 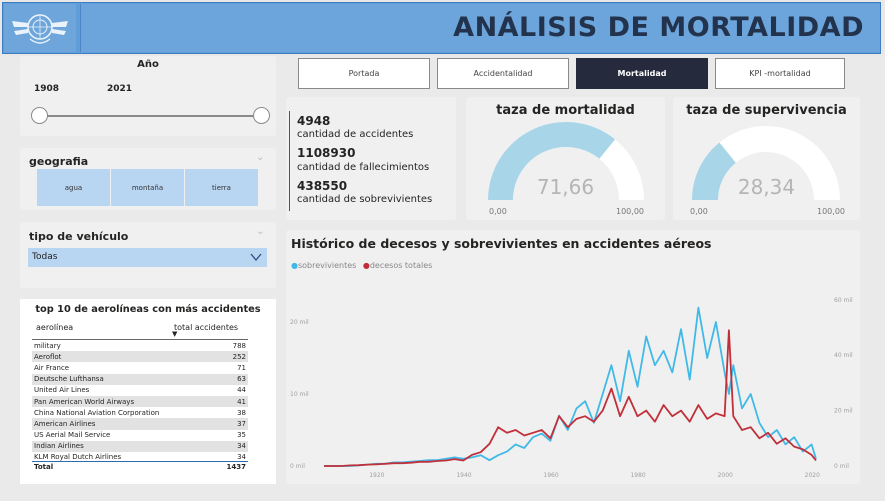 What do you see at coordinates (140, 435) in the screenshot?
I see `table-row: US Aerial Mail Service 35` at bounding box center [140, 435].